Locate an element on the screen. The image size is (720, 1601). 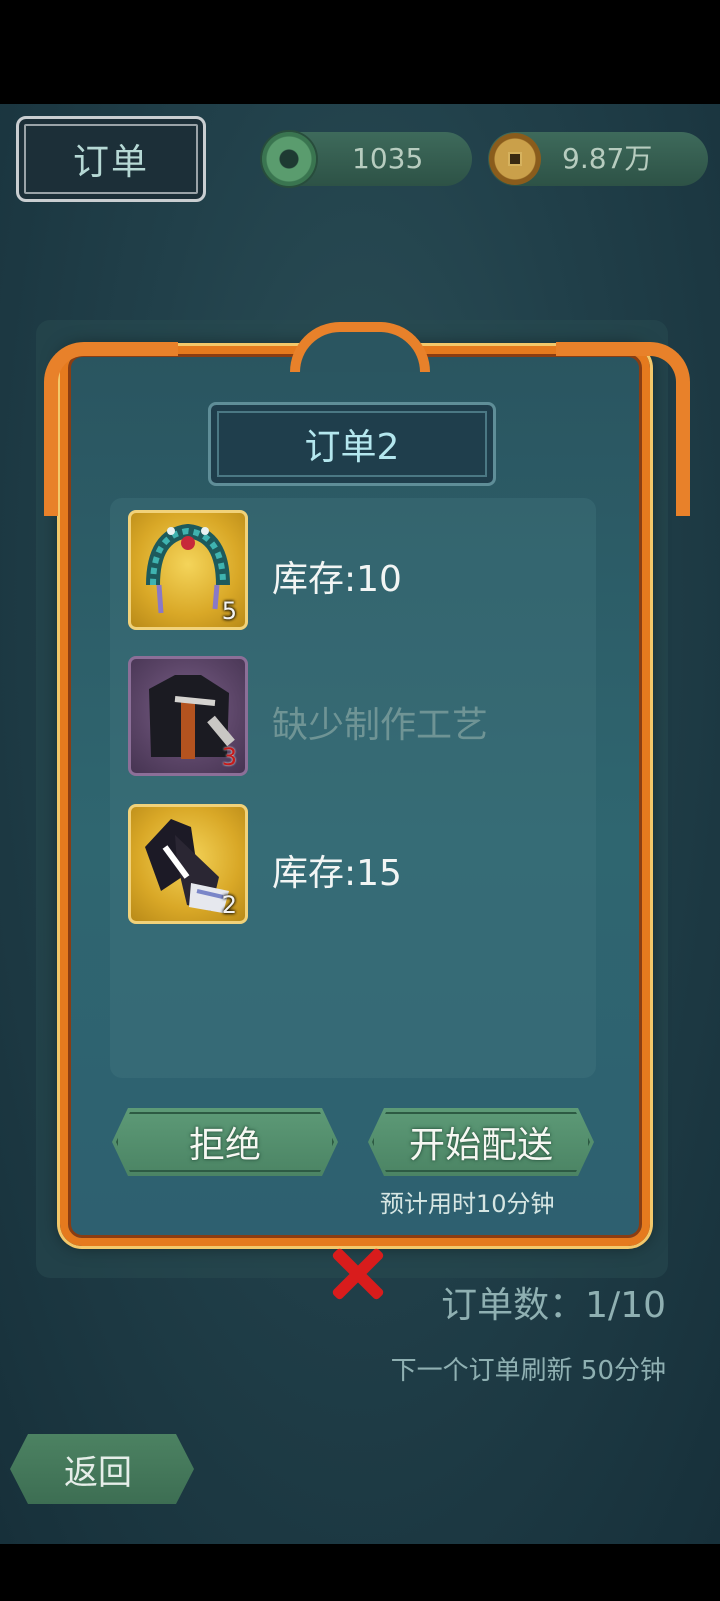
item-count: 5 is located at coordinates (229, 611).